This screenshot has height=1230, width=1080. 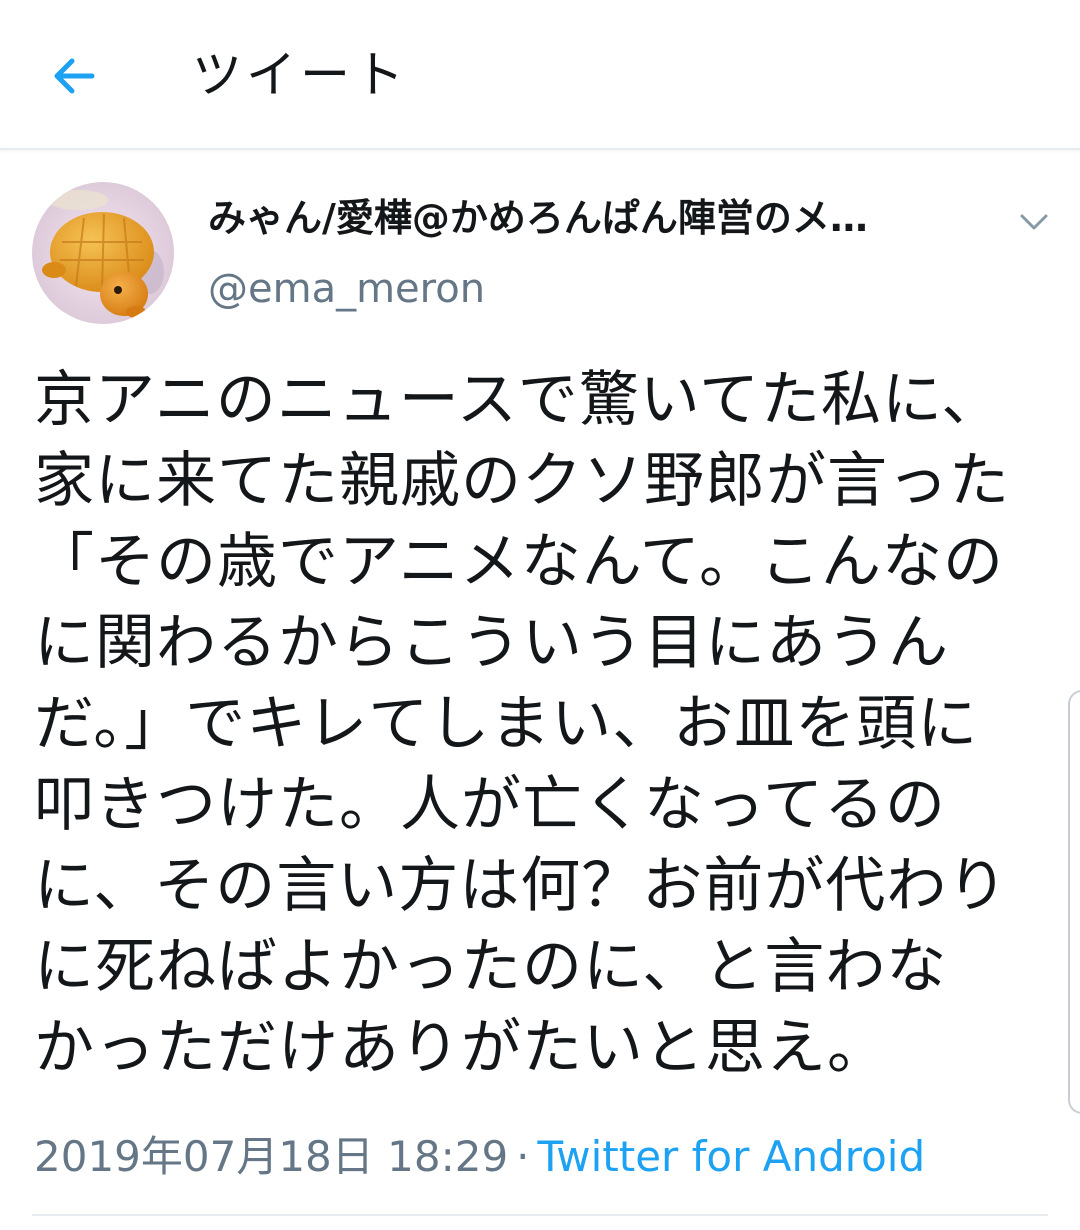 What do you see at coordinates (300, 75) in the screenshot?
I see `page-title: ツイート` at bounding box center [300, 75].